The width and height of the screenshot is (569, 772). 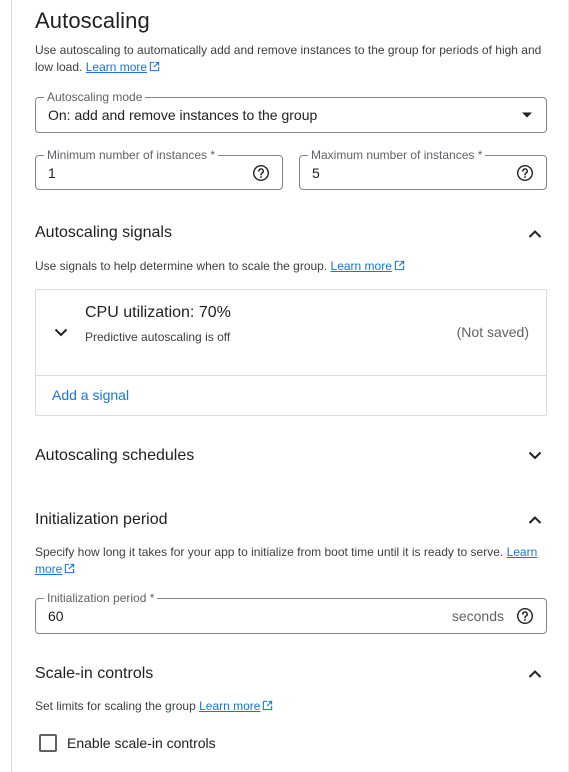 What do you see at coordinates (48, 743) in the screenshot?
I see `scale-in-checkbox` at bounding box center [48, 743].